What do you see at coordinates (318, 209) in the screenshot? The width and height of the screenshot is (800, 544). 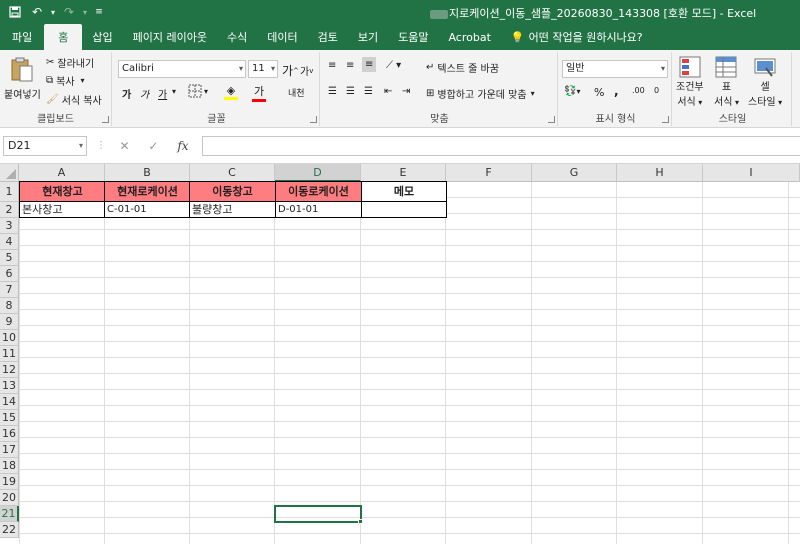 I see `cell-d2: D-01-01` at bounding box center [318, 209].